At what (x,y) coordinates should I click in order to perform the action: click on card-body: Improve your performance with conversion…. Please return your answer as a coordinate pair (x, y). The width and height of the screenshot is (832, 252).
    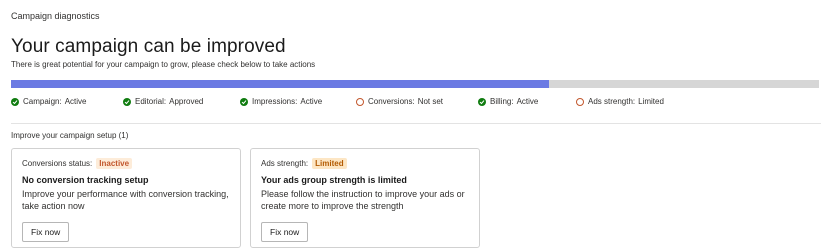
    Looking at the image, I should click on (125, 200).